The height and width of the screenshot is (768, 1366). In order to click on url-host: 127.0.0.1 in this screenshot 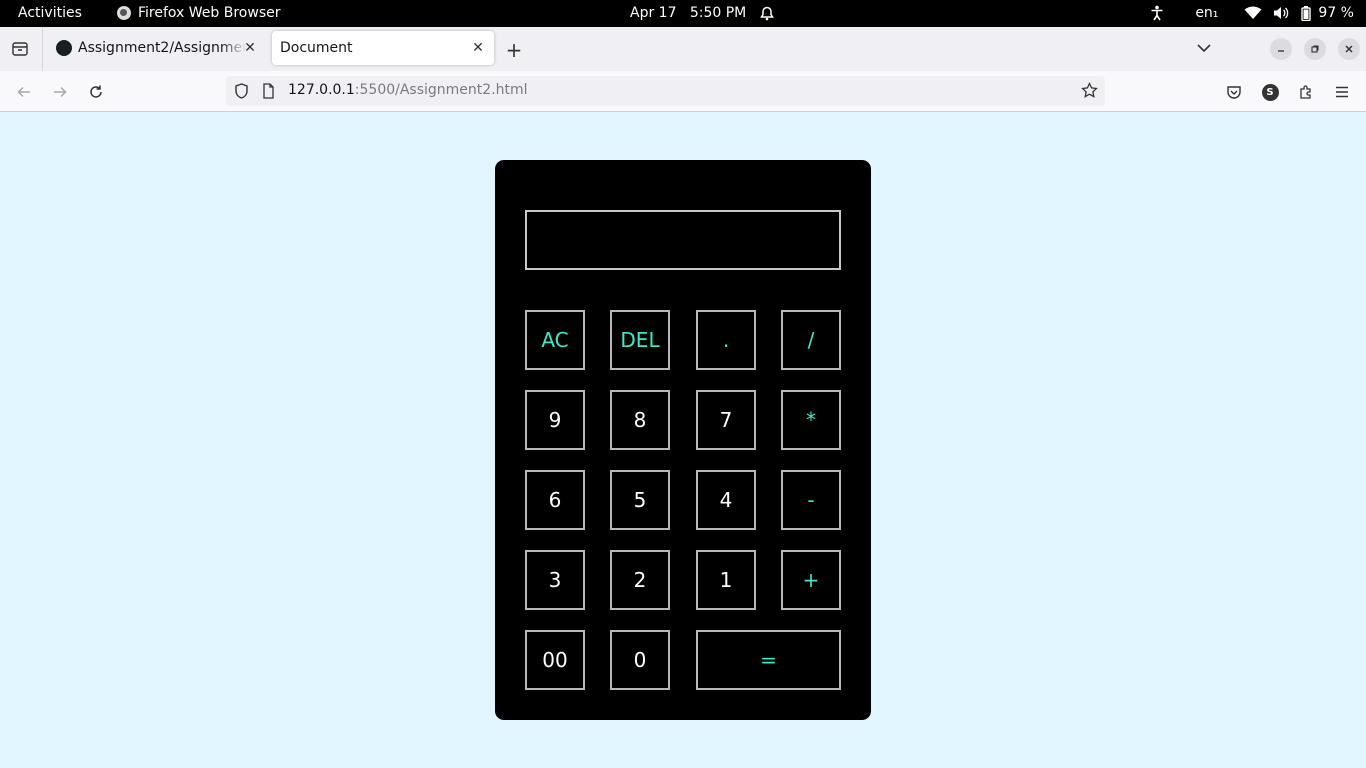, I will do `click(321, 90)`.